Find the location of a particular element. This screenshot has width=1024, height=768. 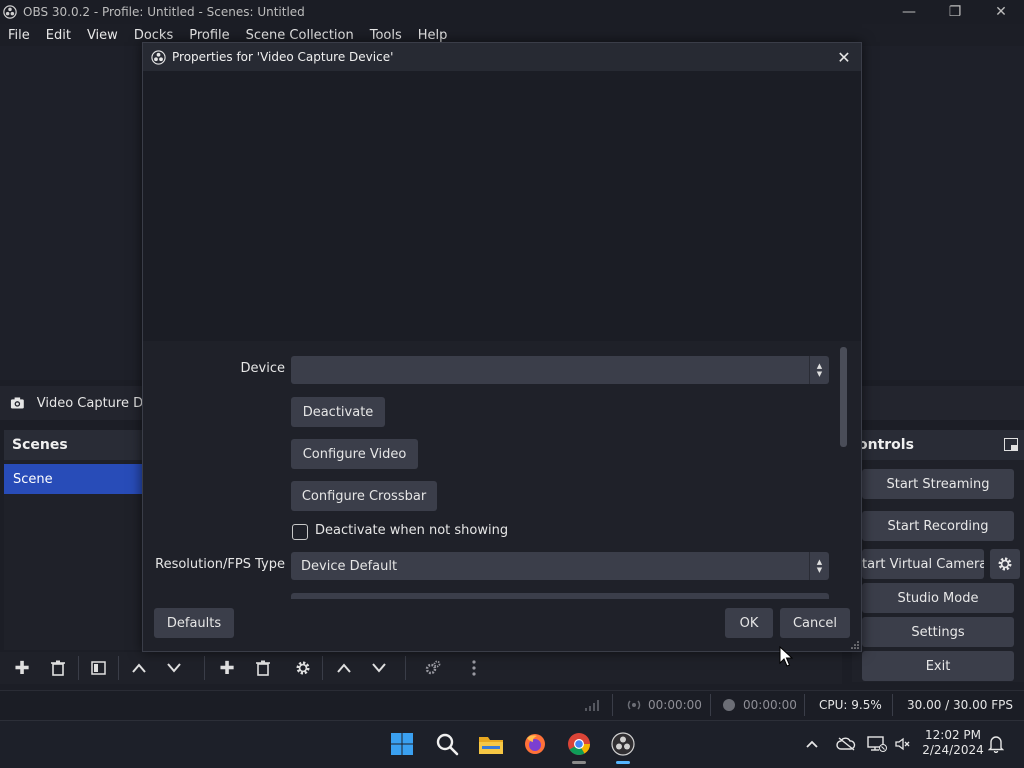

menu-profile: Profile is located at coordinates (209, 35).